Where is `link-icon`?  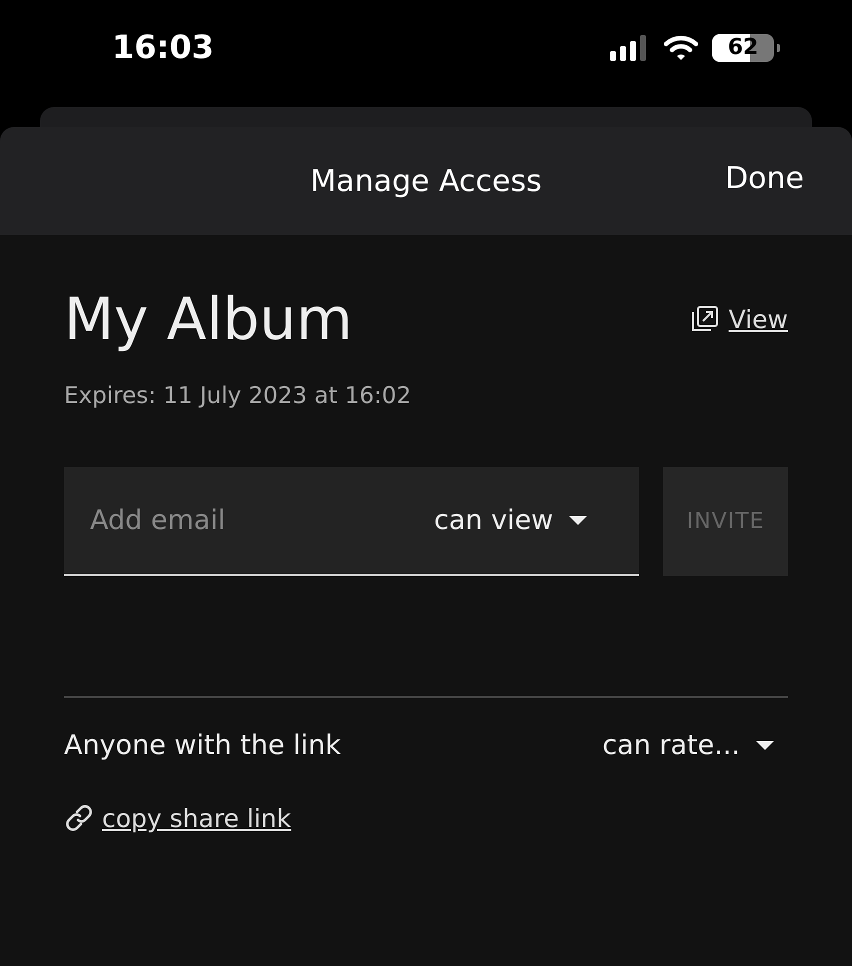
link-icon is located at coordinates (79, 818).